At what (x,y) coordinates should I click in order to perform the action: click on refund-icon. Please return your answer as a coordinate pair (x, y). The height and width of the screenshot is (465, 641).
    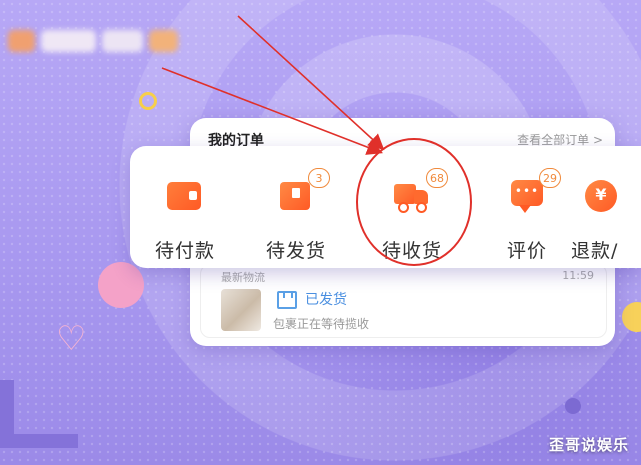
    Looking at the image, I should click on (594, 194).